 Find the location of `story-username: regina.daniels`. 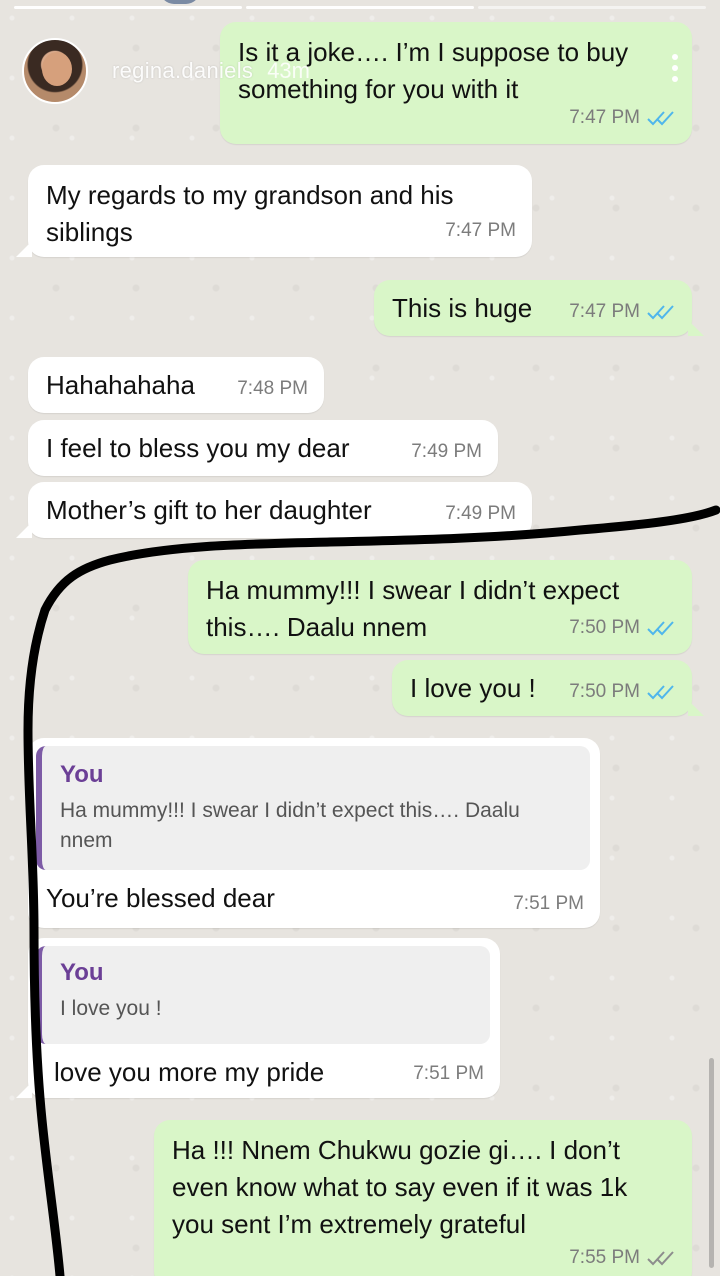

story-username: regina.daniels is located at coordinates (182, 71).